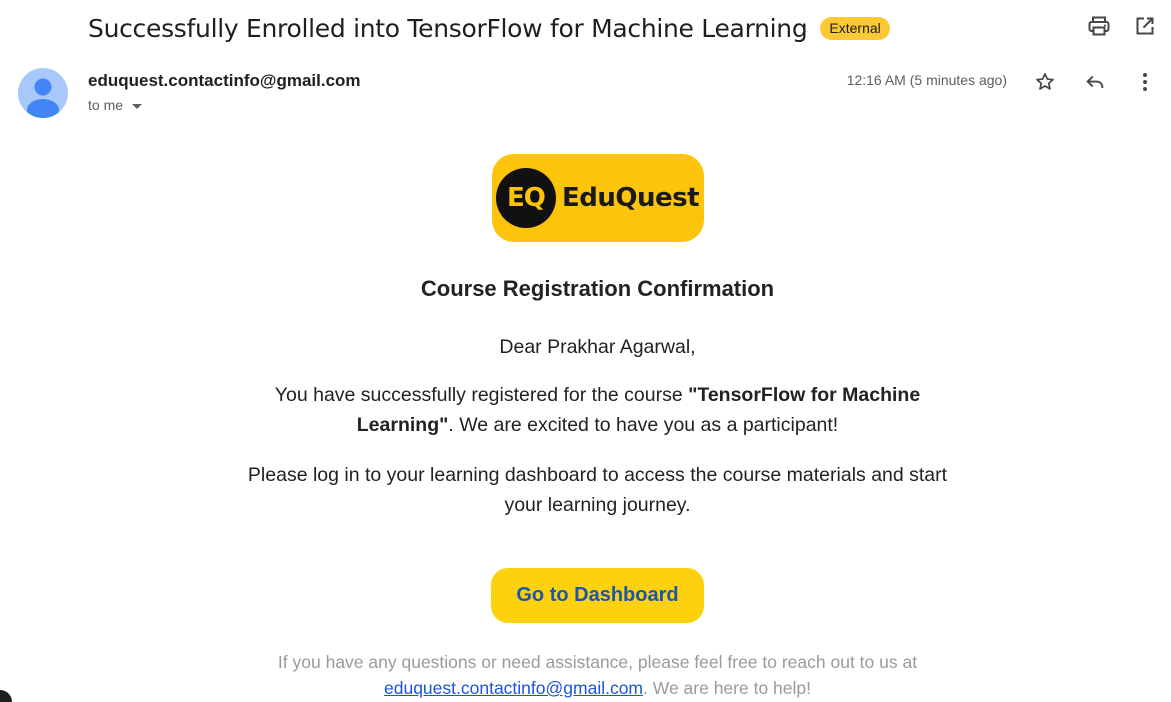  I want to click on print-icon, so click(1099, 26).